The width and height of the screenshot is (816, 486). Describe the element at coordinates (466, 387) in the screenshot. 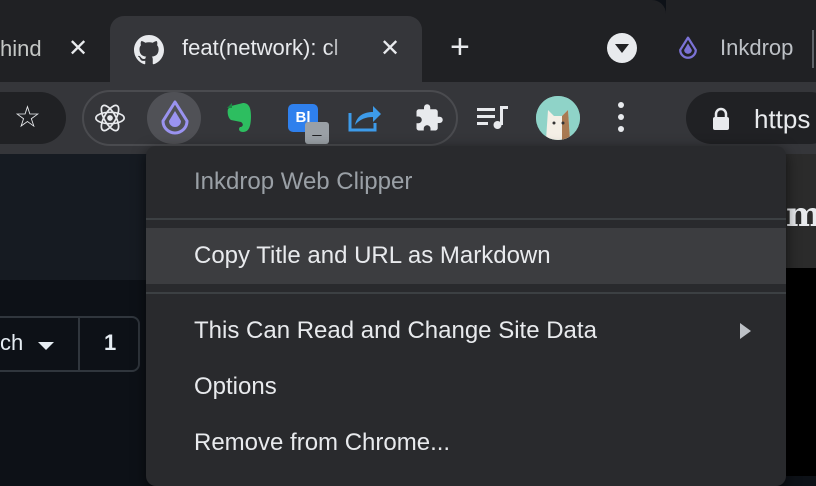

I see `menu-item-options: Options` at that location.